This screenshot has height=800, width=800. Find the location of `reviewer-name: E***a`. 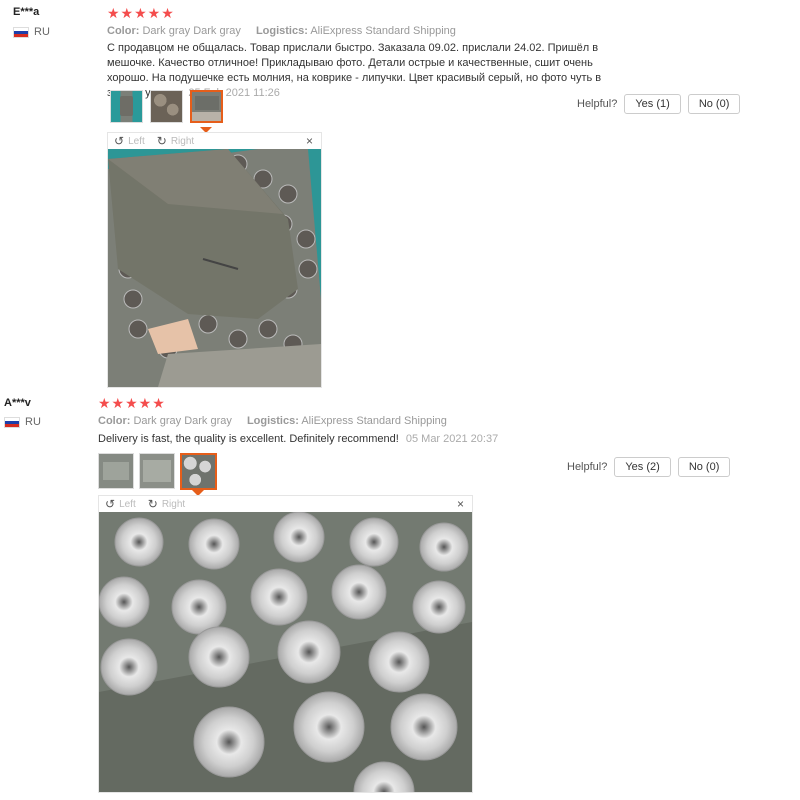

reviewer-name: E***a is located at coordinates (26, 12).